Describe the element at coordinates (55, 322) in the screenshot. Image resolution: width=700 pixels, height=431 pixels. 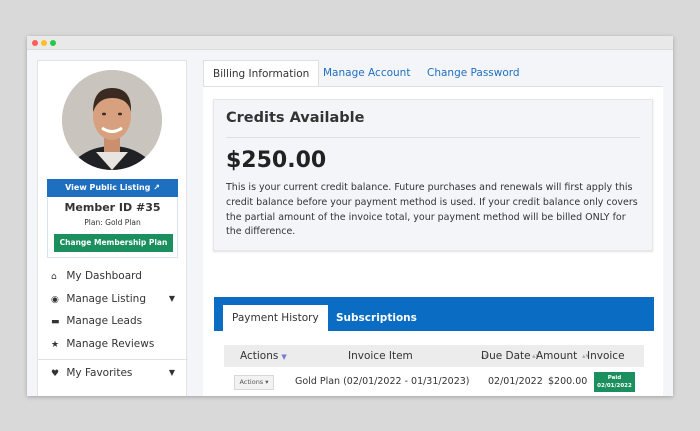
I see `folder-open-icon: ▬` at that location.